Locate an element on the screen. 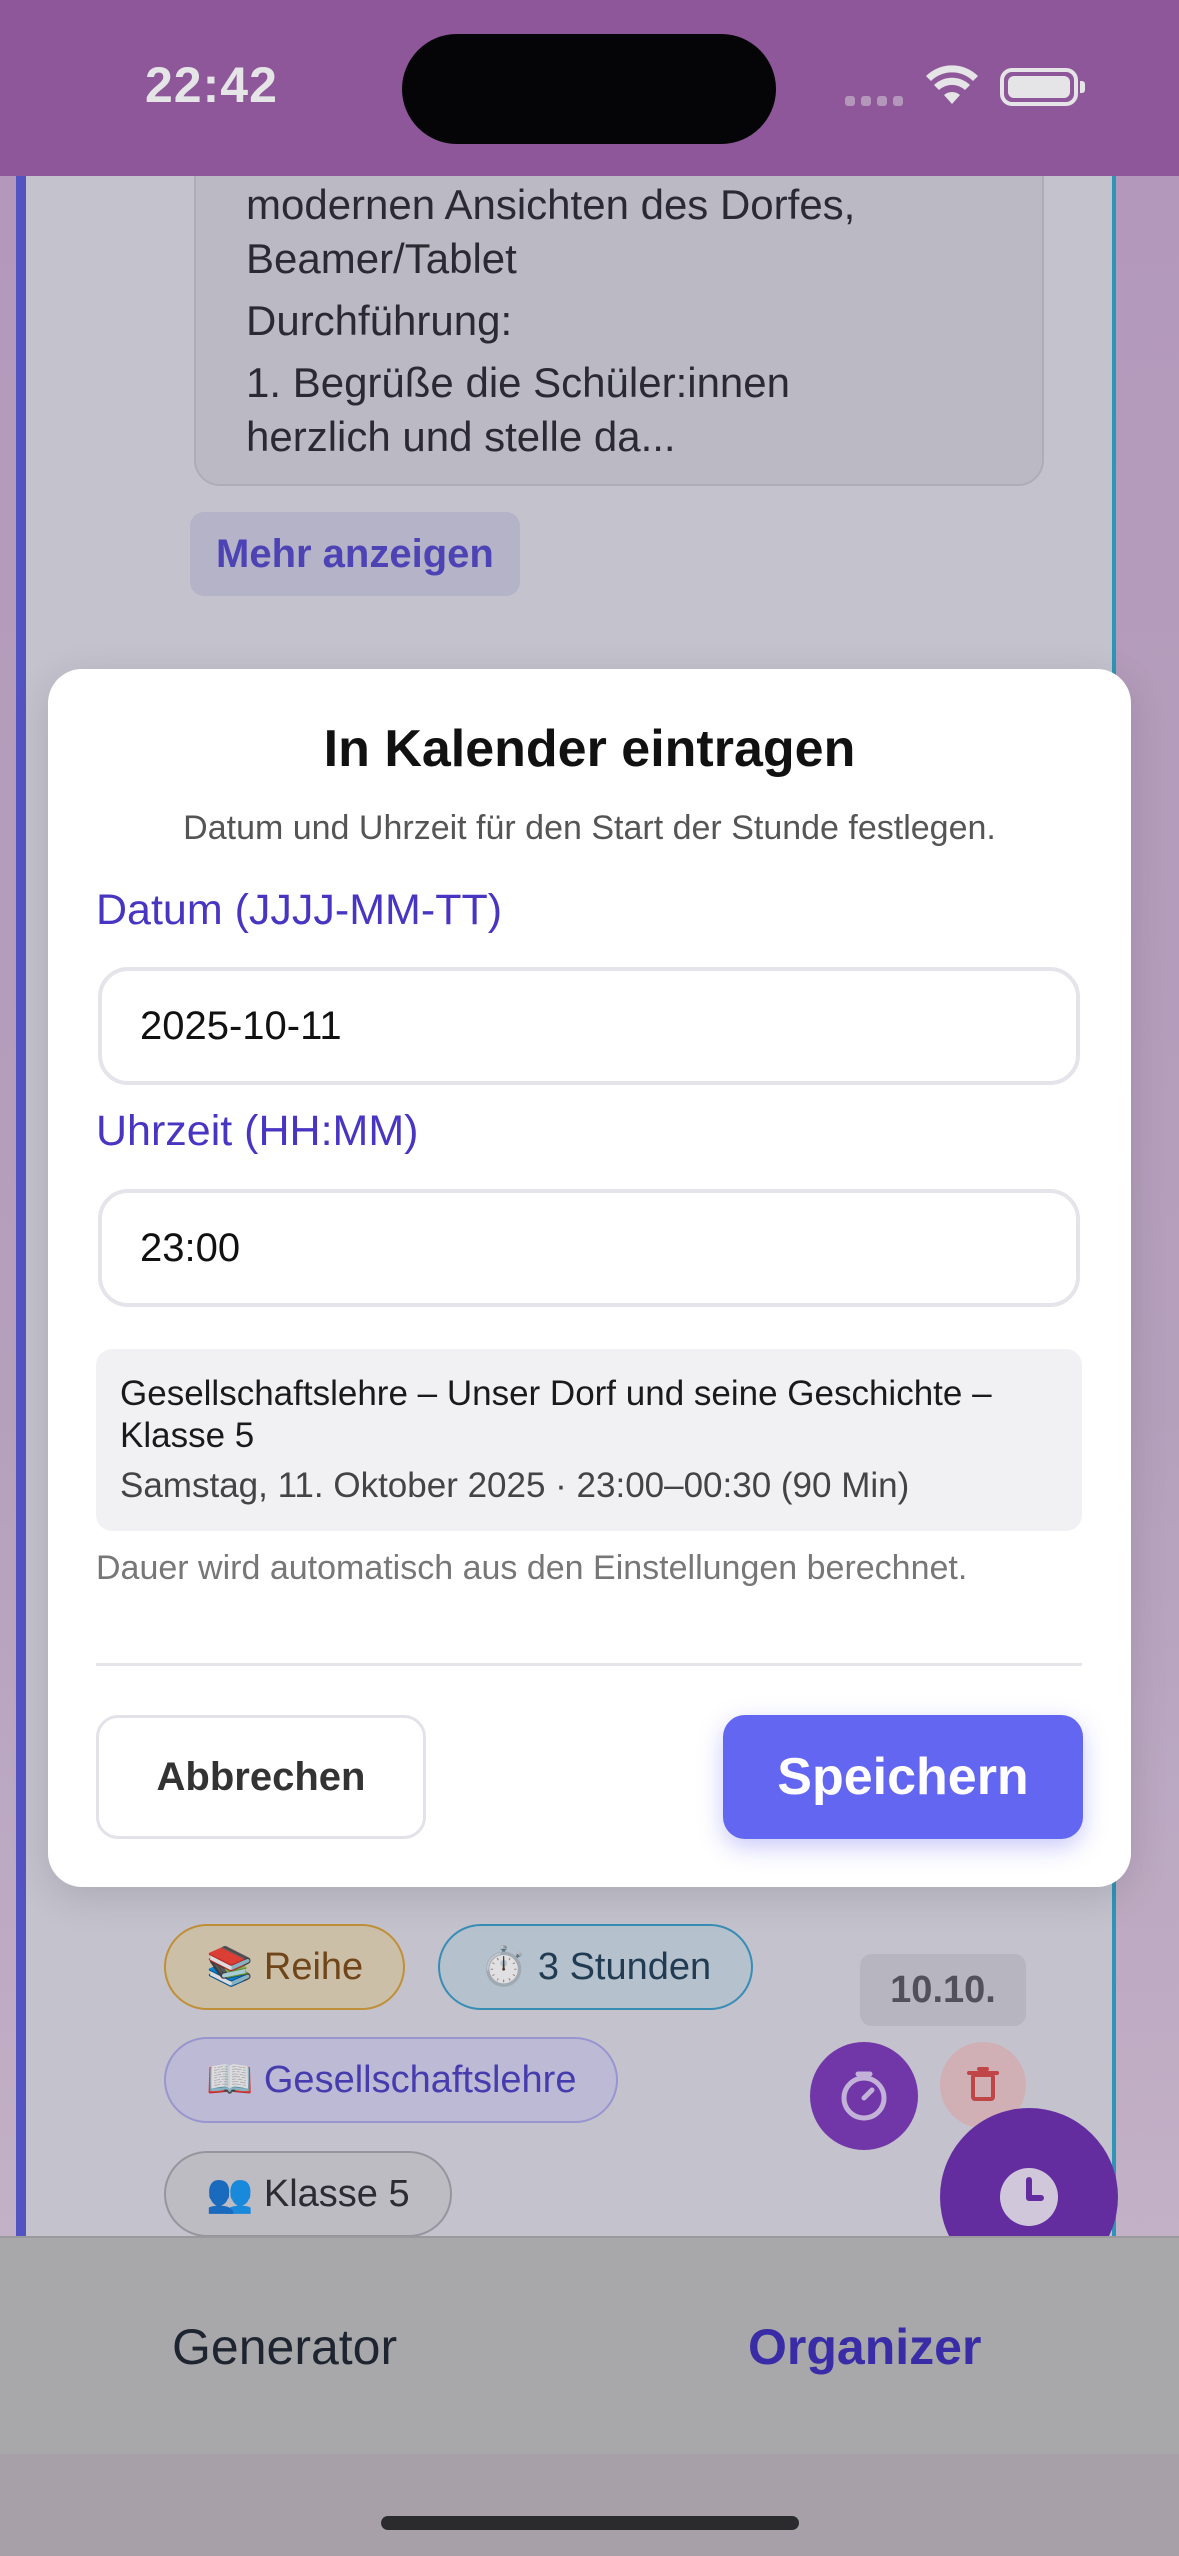 This screenshot has width=1179, height=2556. date-label: Datum (JJJJ-MM-TT) is located at coordinates (299, 910).